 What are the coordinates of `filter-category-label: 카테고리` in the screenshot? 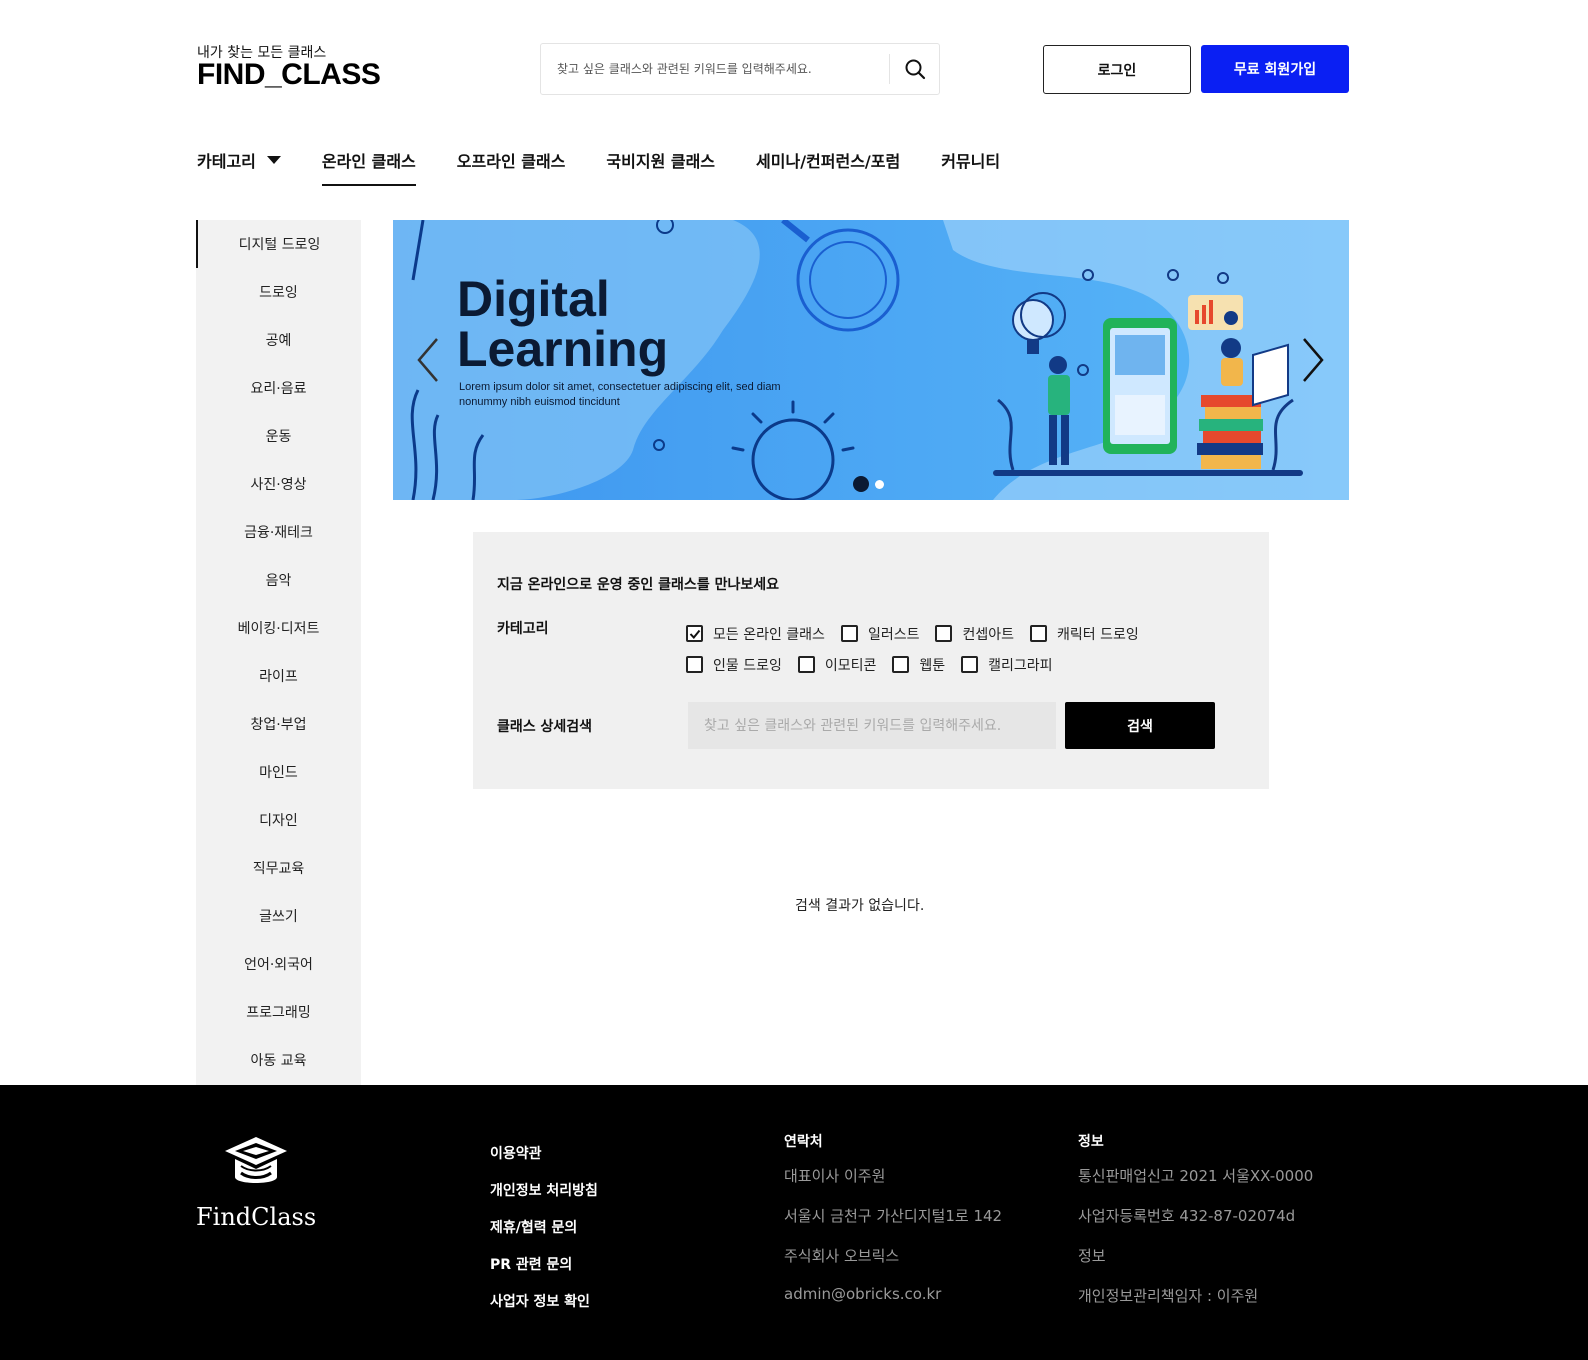 It's located at (523, 629).